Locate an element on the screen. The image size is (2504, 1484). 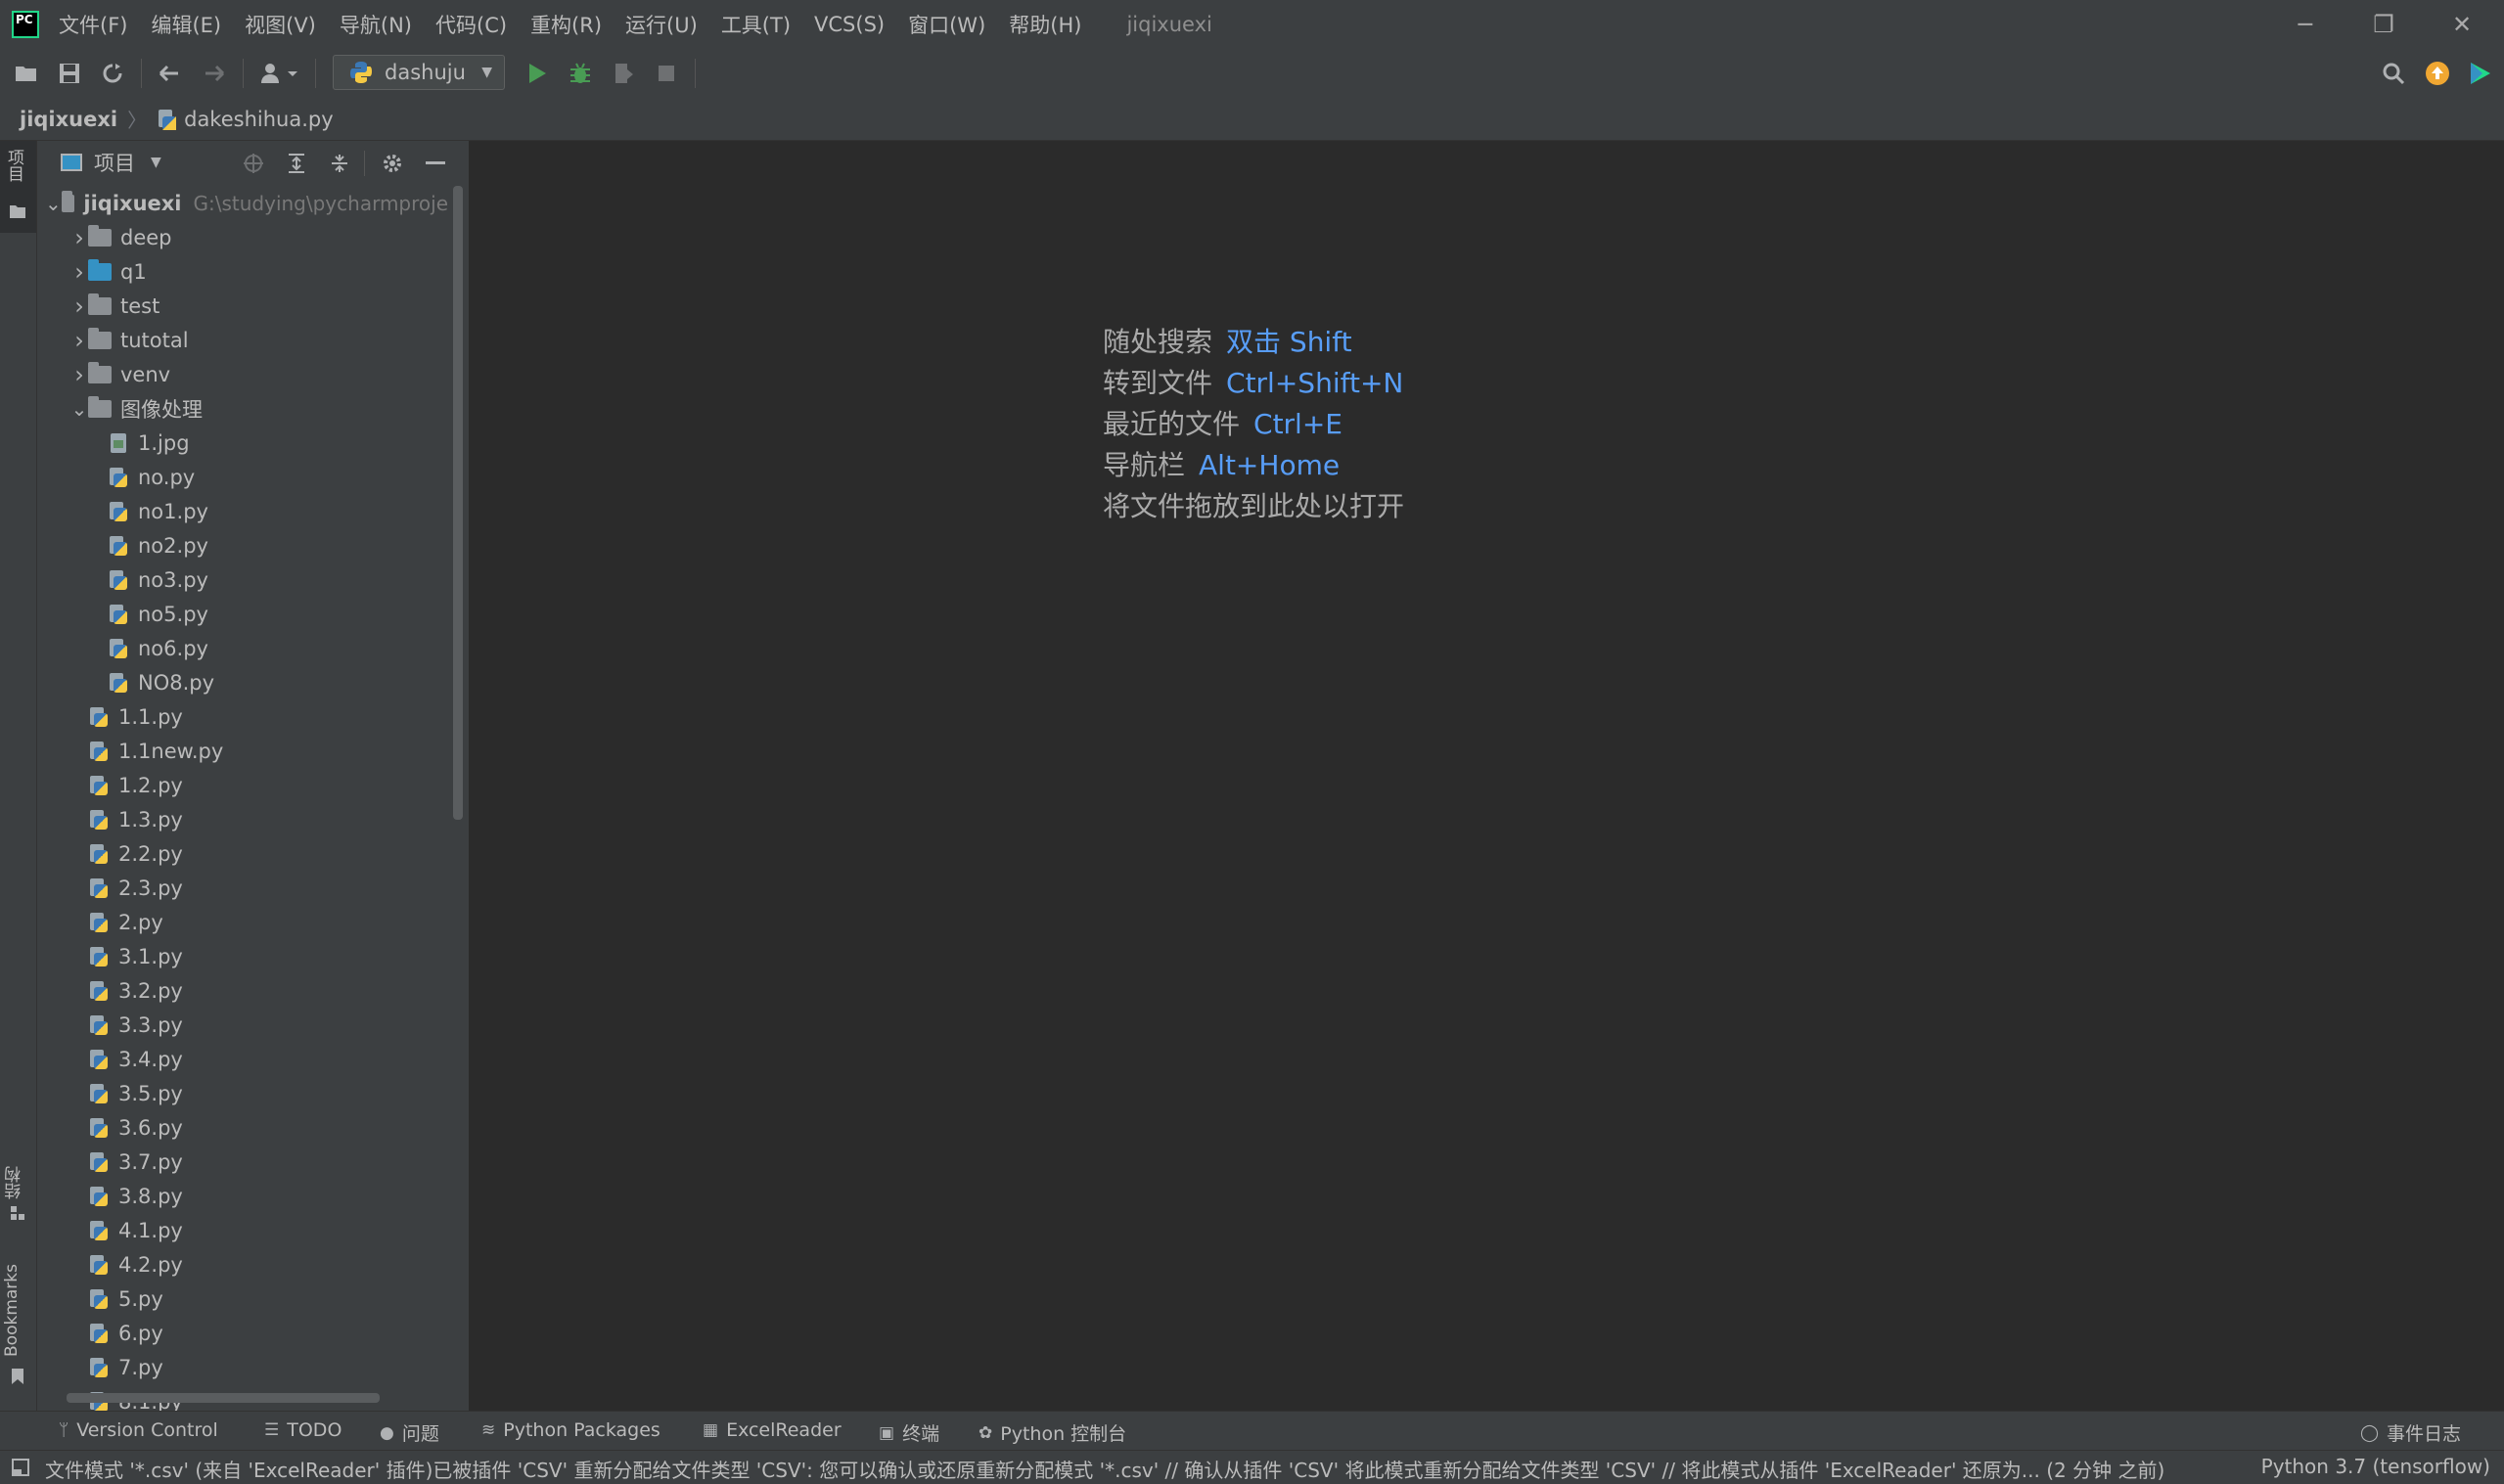
sync-icon is located at coordinates (112, 73).